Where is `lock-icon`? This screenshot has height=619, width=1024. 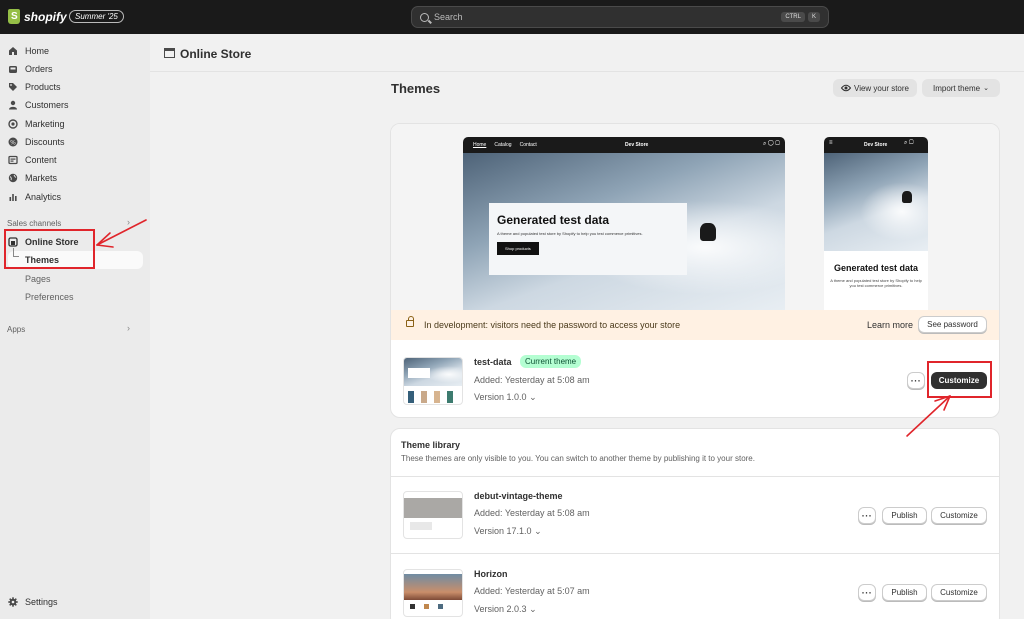
lock-icon is located at coordinates (410, 321).